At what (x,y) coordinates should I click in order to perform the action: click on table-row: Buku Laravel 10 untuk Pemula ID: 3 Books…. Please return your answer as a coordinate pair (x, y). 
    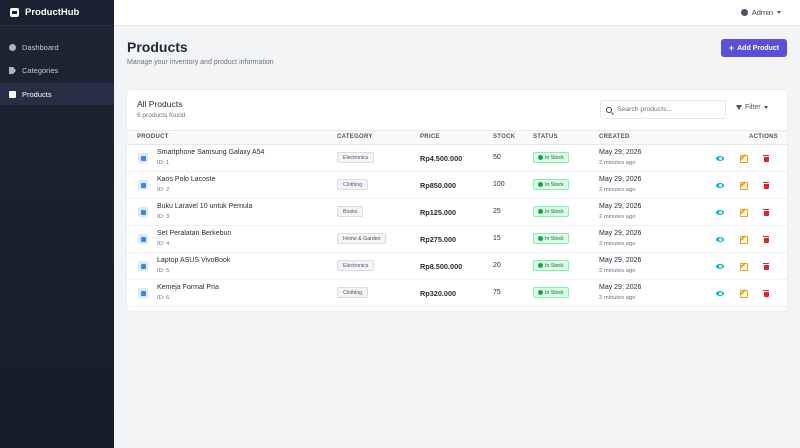
    Looking at the image, I should click on (457, 212).